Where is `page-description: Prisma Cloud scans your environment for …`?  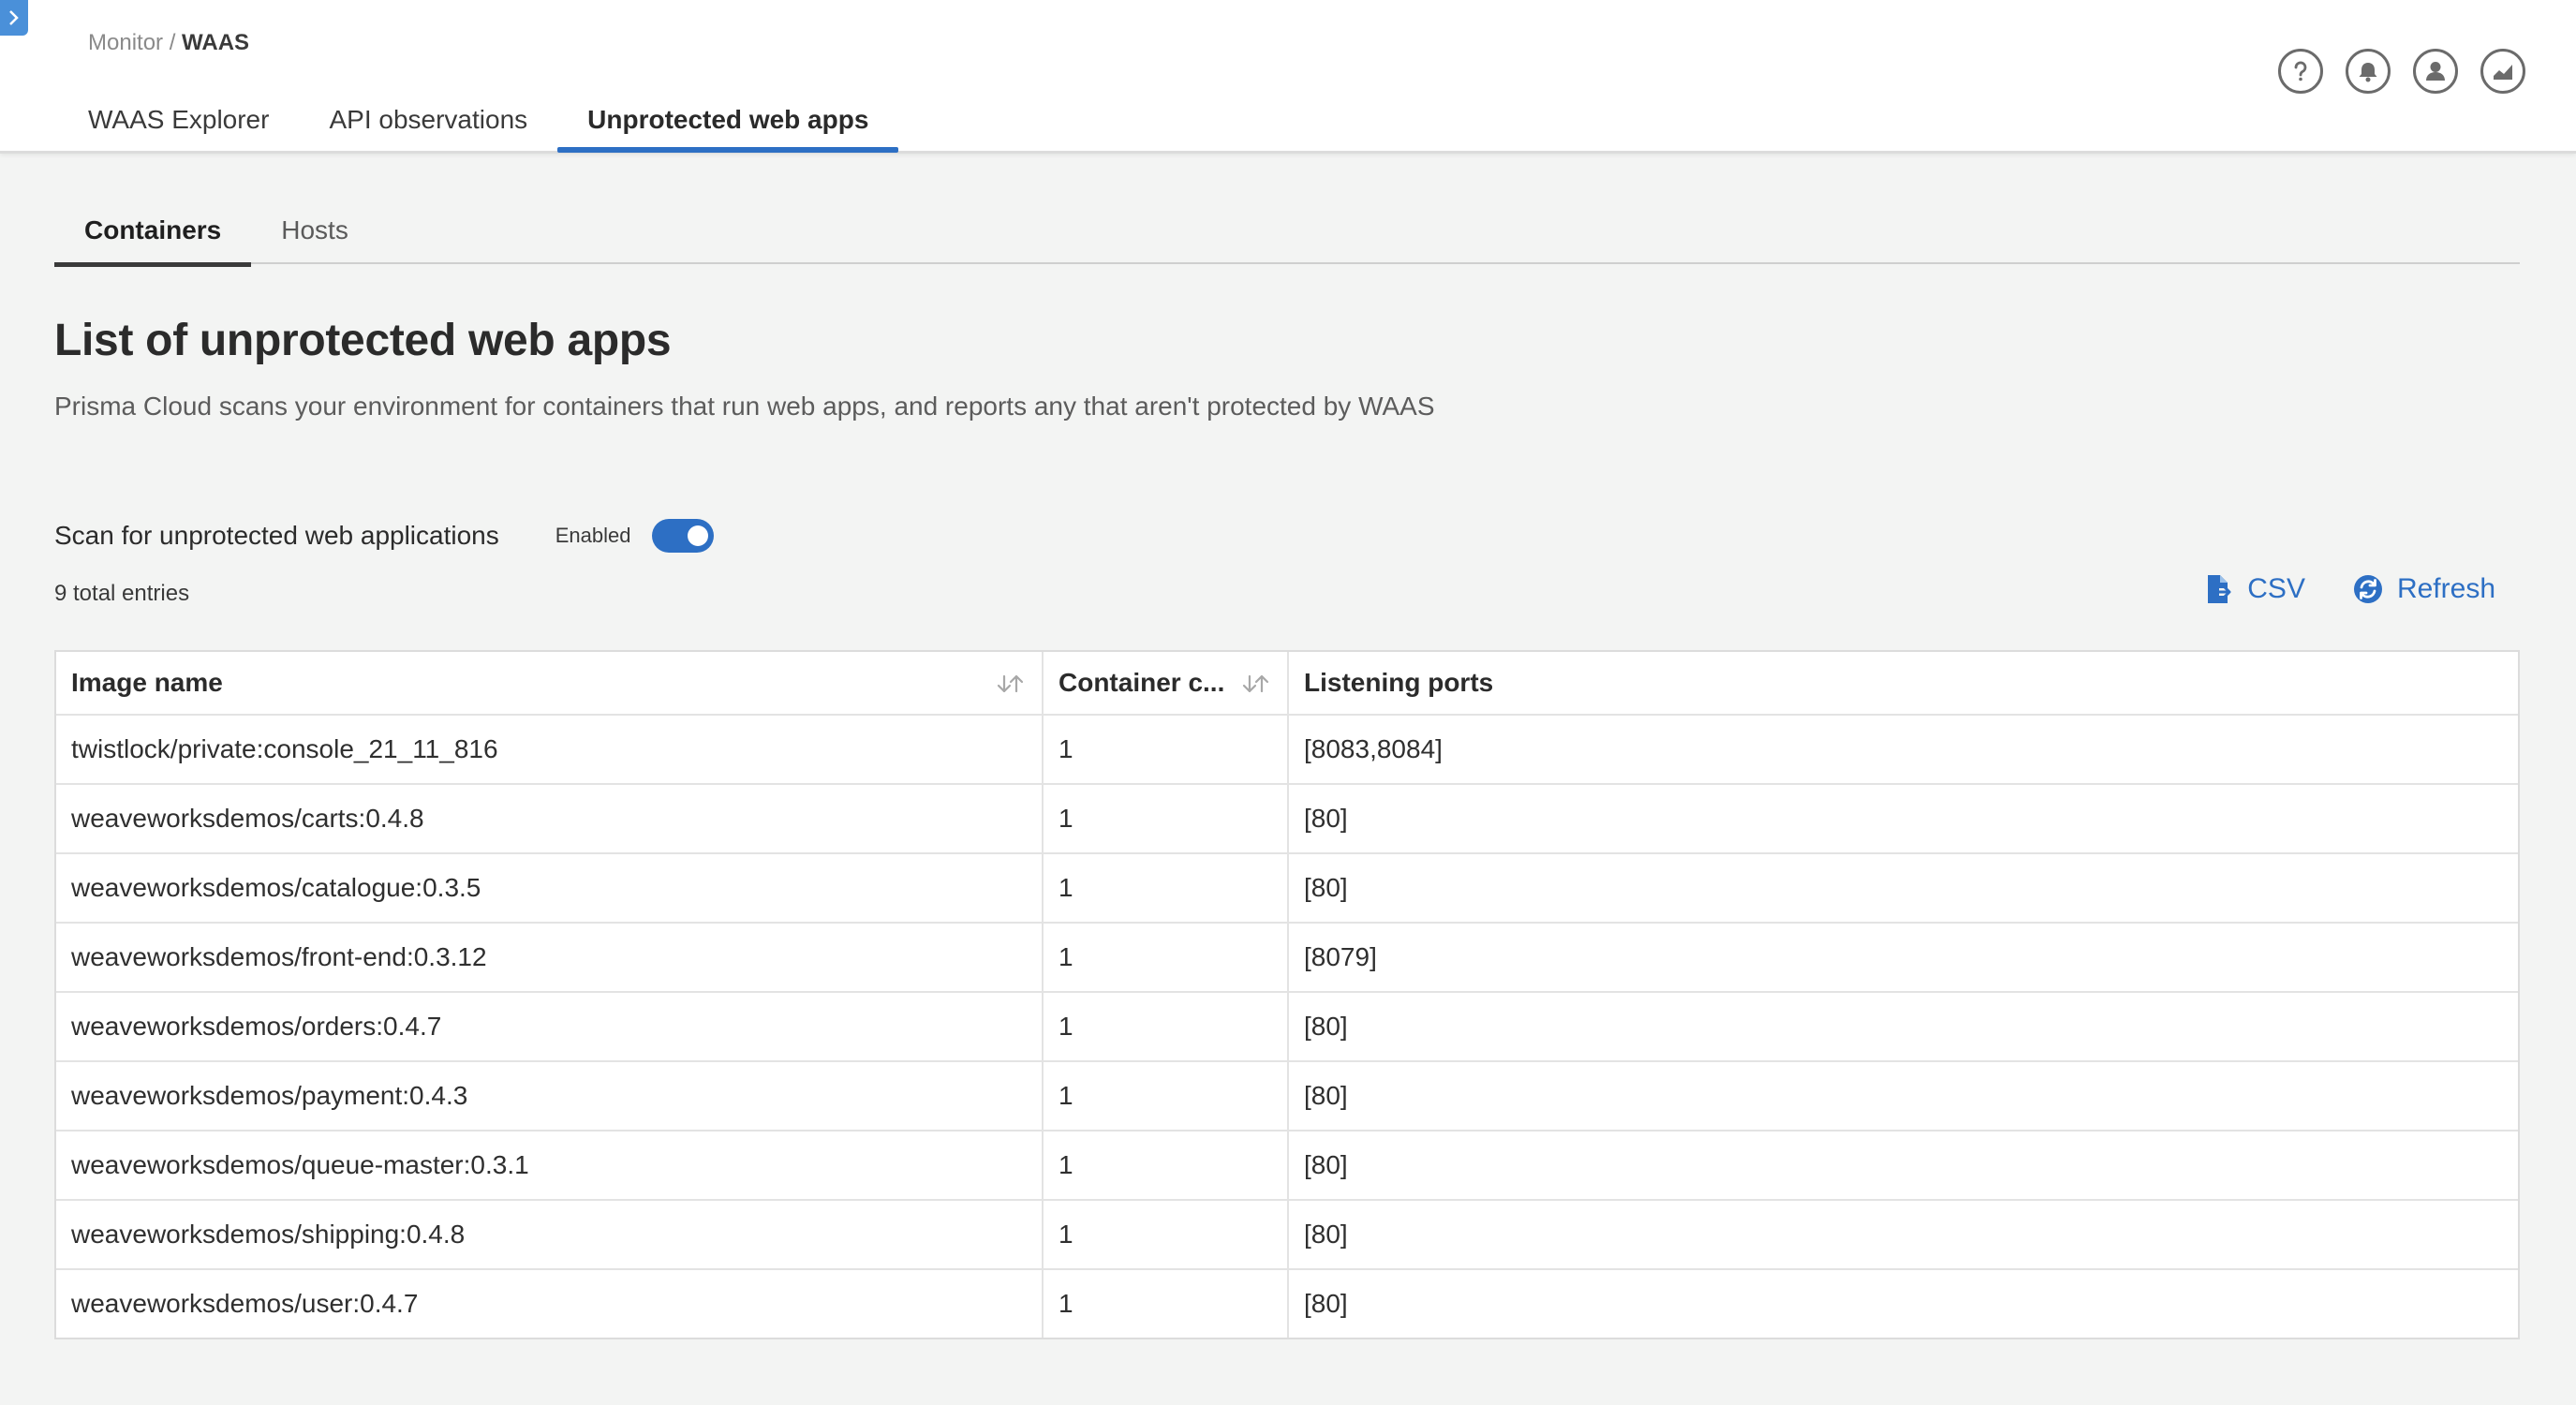
page-description: Prisma Cloud scans your environment for … is located at coordinates (745, 406).